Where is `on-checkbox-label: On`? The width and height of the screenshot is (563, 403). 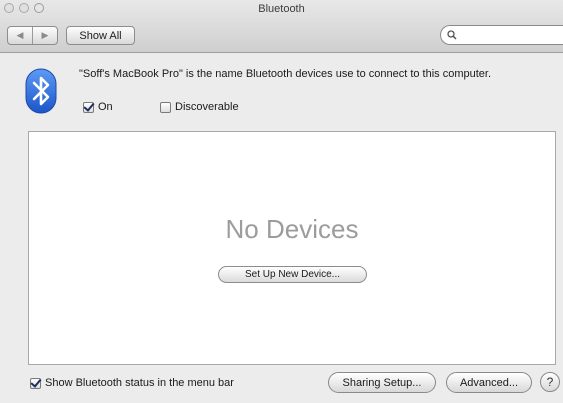 on-checkbox-label: On is located at coordinates (105, 107).